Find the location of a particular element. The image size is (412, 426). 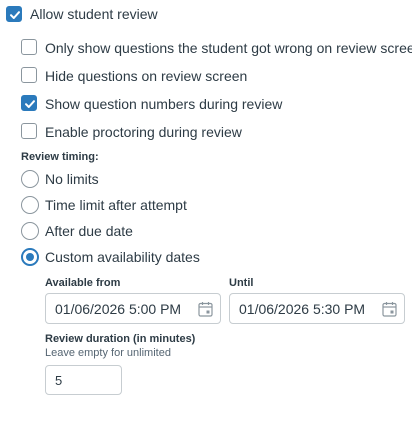

enable-proctoring-checkbox is located at coordinates (29, 131).